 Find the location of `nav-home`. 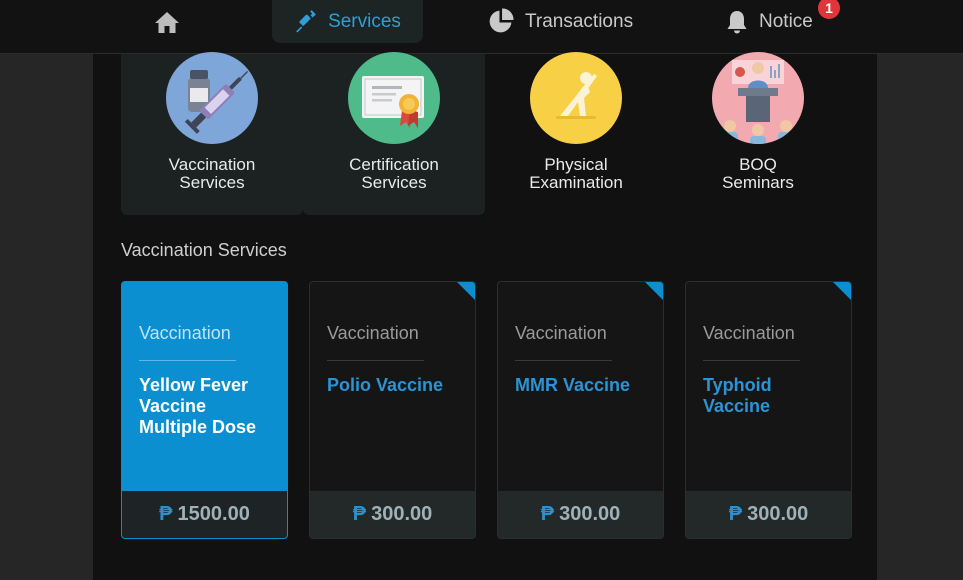

nav-home is located at coordinates (167, 21).